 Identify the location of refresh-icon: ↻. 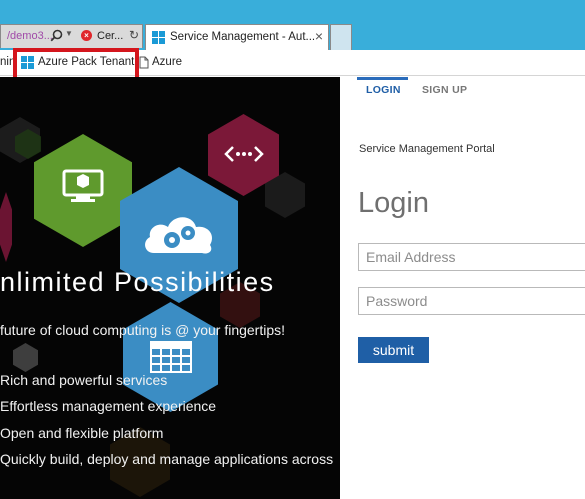
(134, 35).